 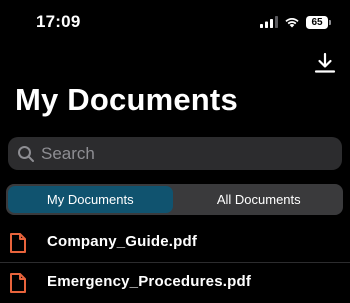 What do you see at coordinates (175, 22) in the screenshot?
I see `status-bar: 17:09 65` at bounding box center [175, 22].